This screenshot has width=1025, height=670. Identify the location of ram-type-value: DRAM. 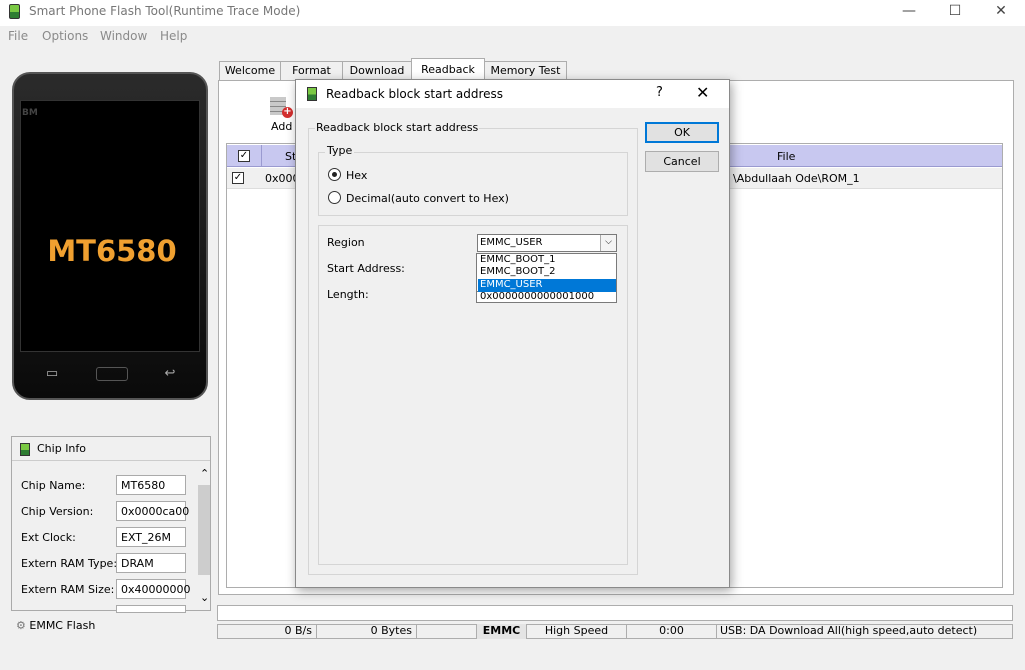
(151, 563).